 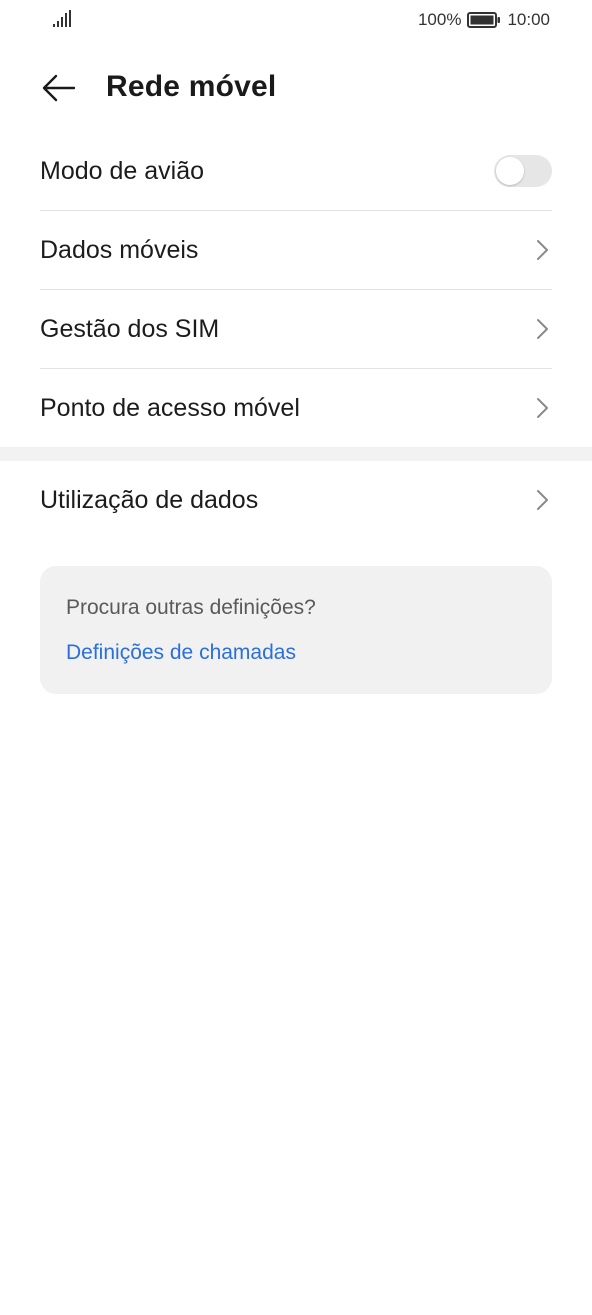 What do you see at coordinates (149, 499) in the screenshot?
I see `data-usage-label: Utilização de dados` at bounding box center [149, 499].